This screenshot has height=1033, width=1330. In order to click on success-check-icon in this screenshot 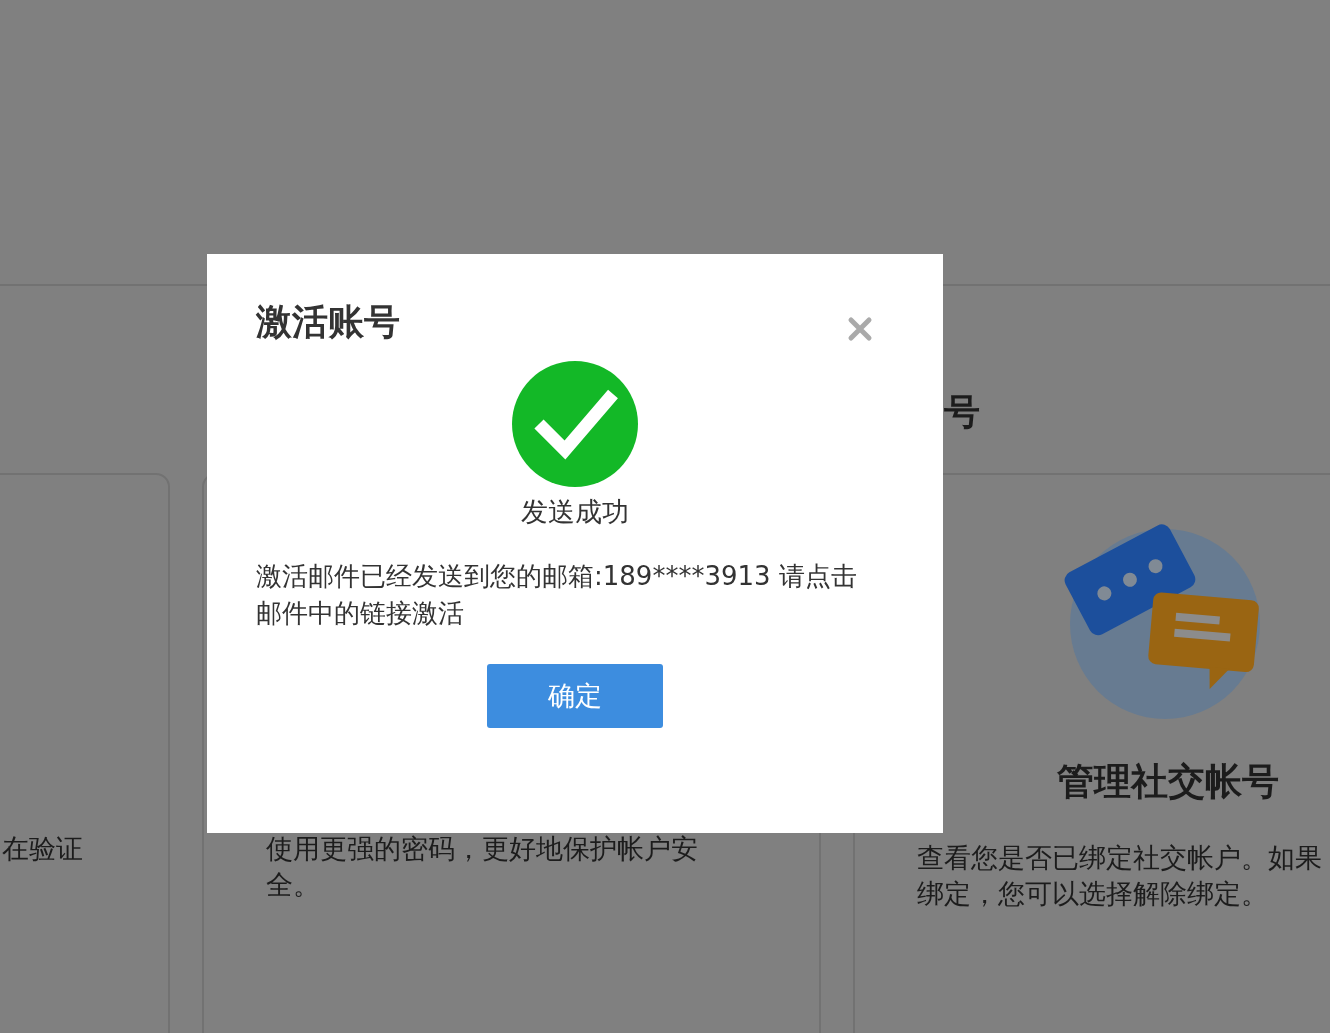, I will do `click(575, 424)`.